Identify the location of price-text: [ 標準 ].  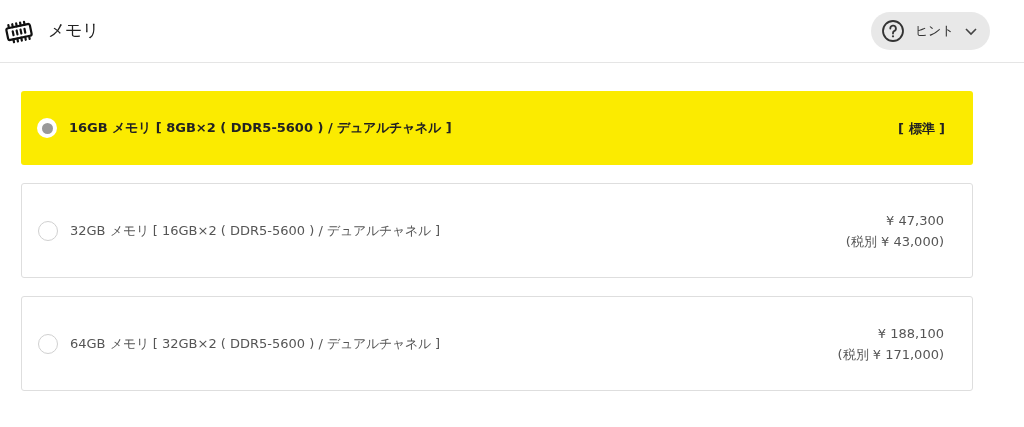
(921, 128).